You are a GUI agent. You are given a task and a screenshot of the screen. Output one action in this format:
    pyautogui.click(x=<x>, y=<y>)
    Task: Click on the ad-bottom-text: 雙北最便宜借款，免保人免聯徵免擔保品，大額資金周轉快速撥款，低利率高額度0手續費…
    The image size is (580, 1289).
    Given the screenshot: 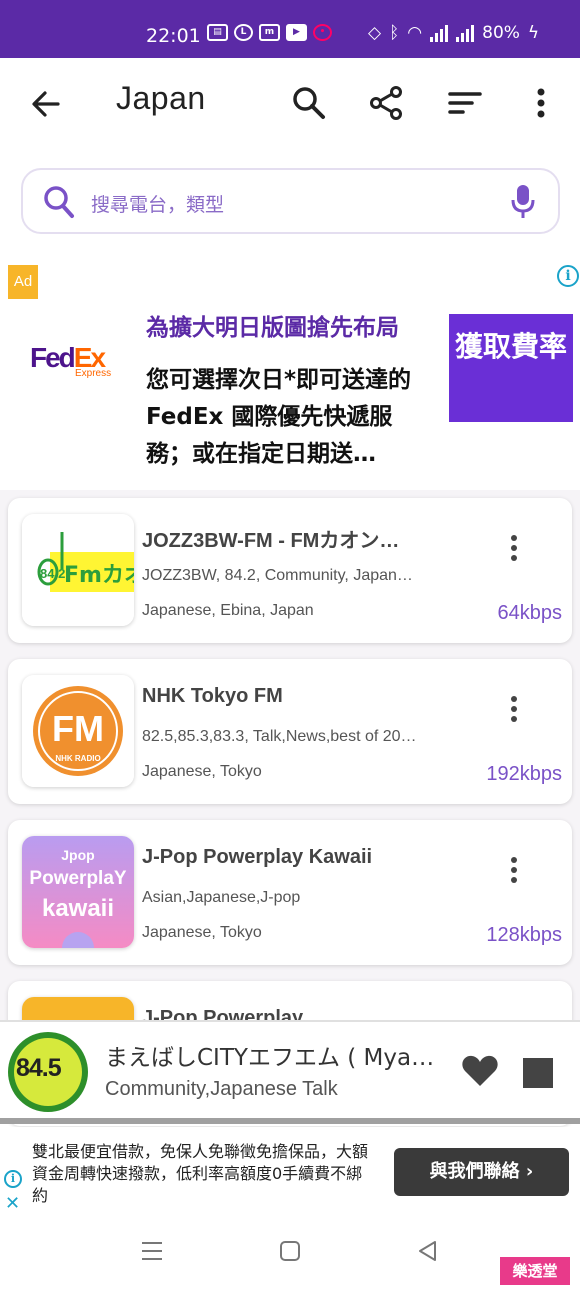 What is the action you would take?
    pyautogui.click(x=200, y=1173)
    